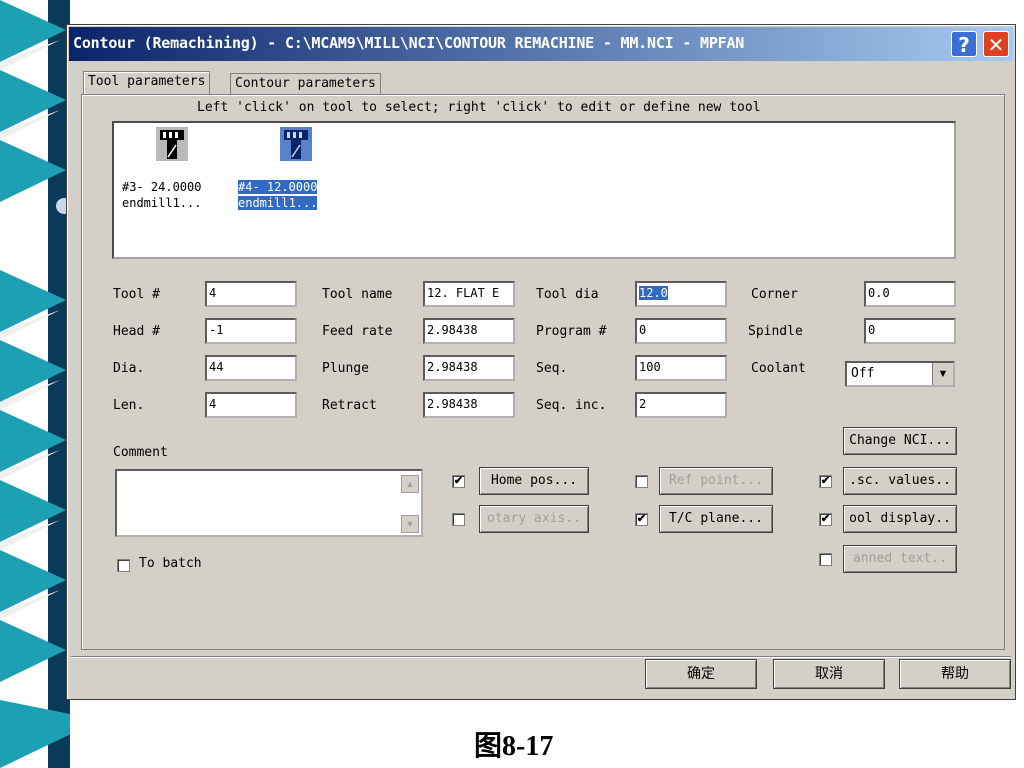 The height and width of the screenshot is (768, 1024). What do you see at coordinates (136, 294) in the screenshot?
I see `tool-num-label: Tool #` at bounding box center [136, 294].